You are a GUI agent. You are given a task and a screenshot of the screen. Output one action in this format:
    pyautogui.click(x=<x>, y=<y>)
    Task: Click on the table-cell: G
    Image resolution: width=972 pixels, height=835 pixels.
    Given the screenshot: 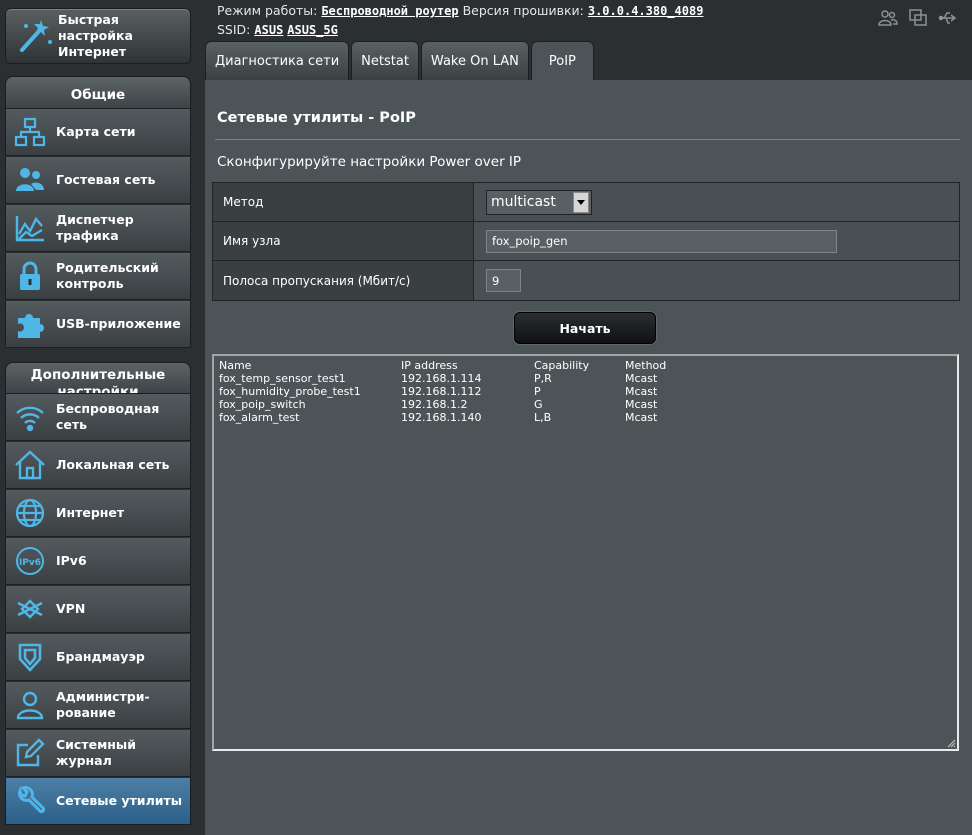 What is the action you would take?
    pyautogui.click(x=538, y=404)
    